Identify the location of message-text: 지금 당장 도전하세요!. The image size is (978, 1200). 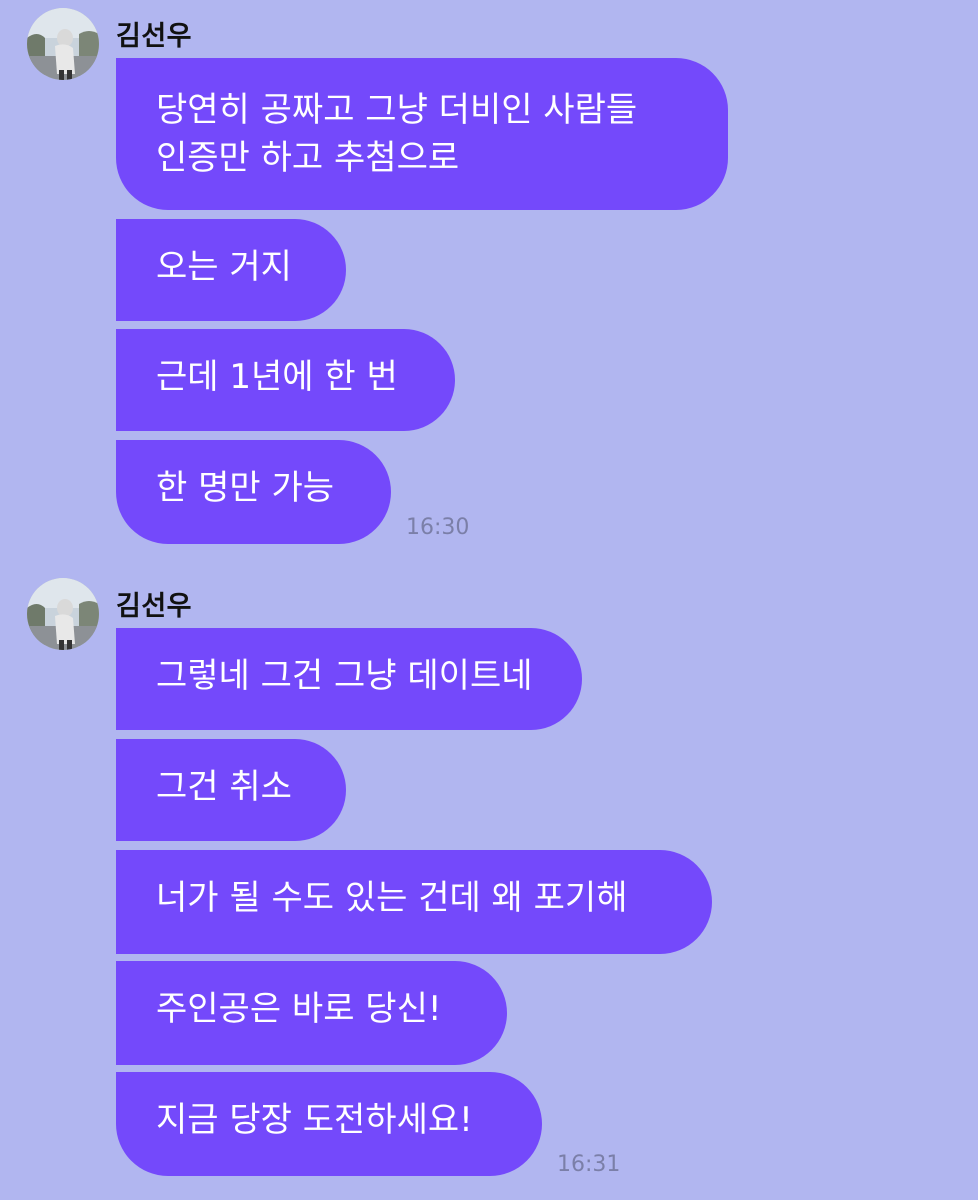
(314, 1120).